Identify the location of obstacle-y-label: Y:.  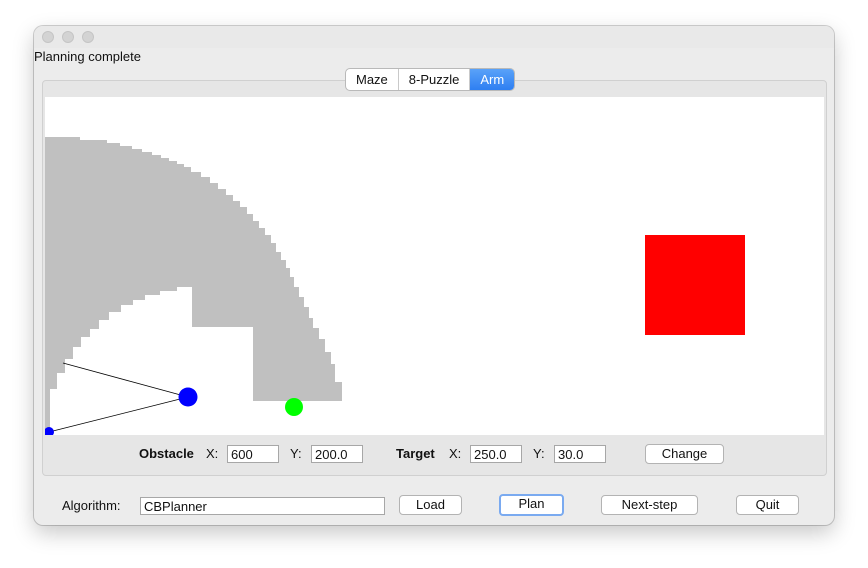
(296, 453).